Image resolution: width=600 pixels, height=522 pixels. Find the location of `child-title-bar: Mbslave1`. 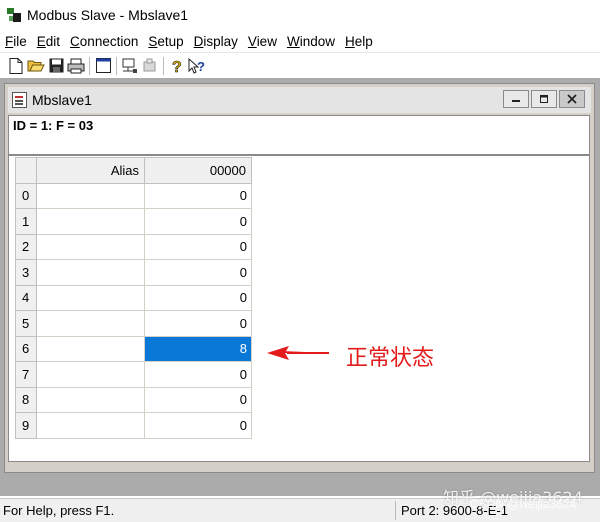

child-title-bar: Mbslave1 is located at coordinates (299, 100).